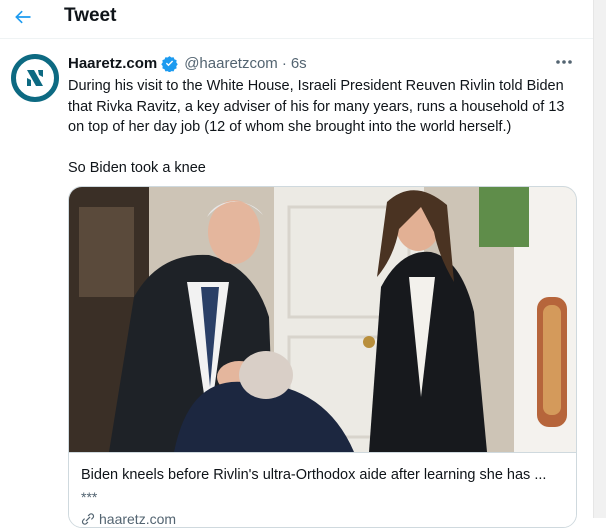 This screenshot has width=606, height=528. What do you see at coordinates (137, 167) in the screenshot?
I see `tweet-paragraph: So Biden took a knee` at bounding box center [137, 167].